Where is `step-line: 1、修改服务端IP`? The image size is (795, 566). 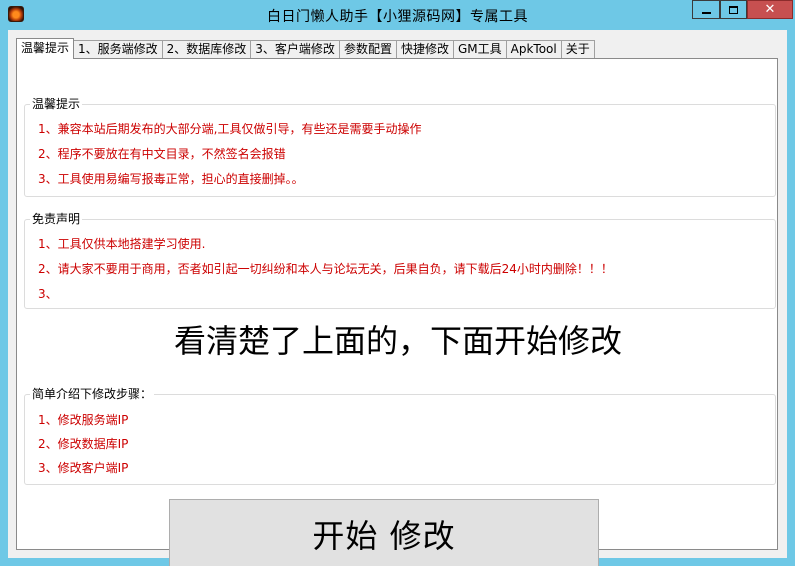
step-line: 1、修改服务端IP is located at coordinates (83, 420).